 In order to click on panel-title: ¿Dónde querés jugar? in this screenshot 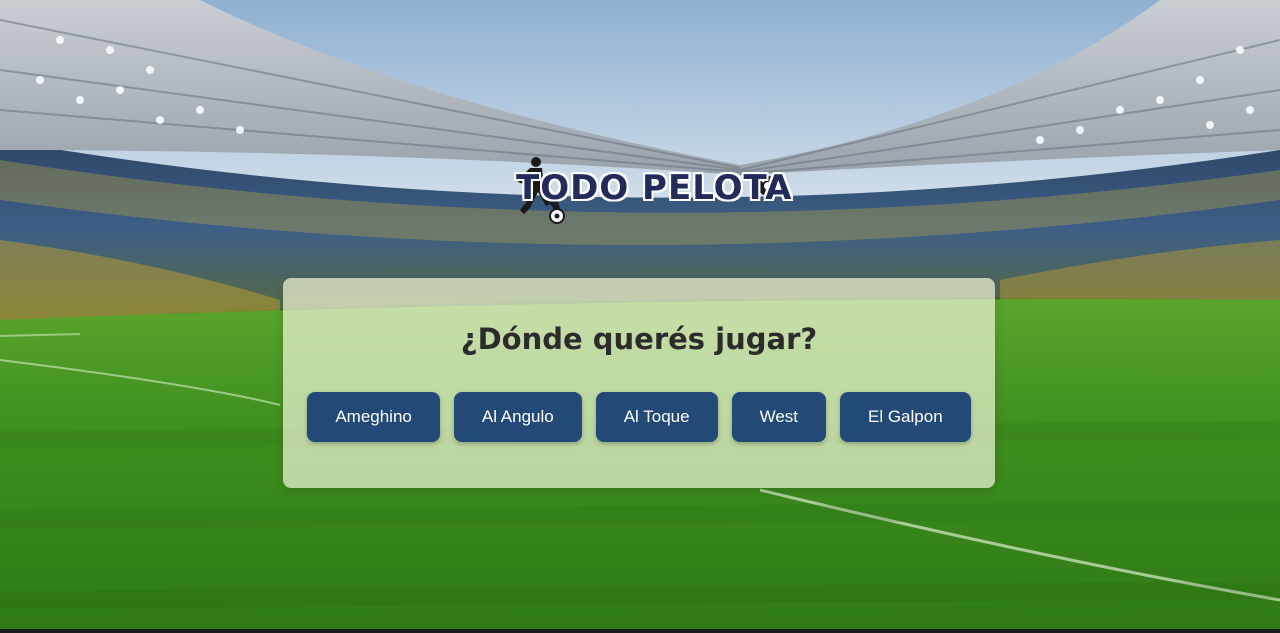, I will do `click(639, 339)`.